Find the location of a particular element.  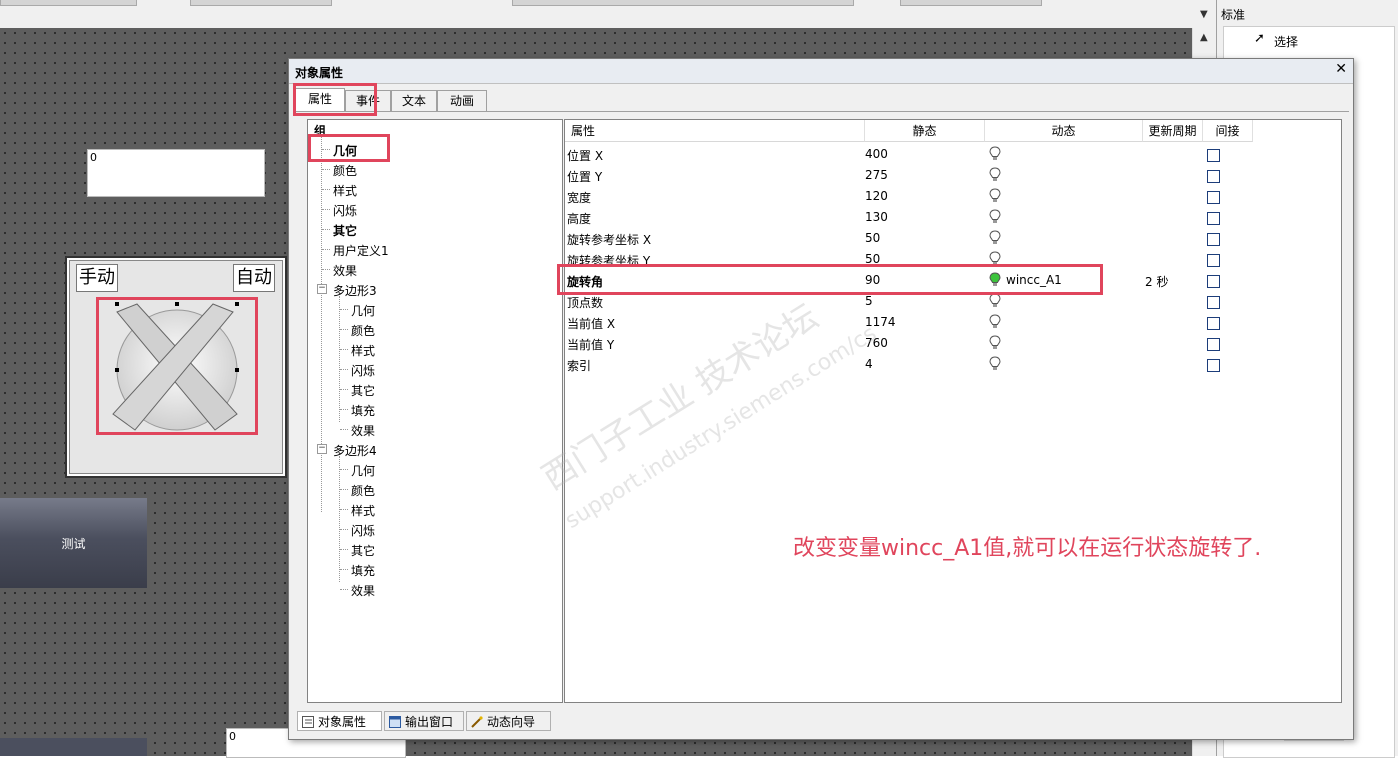

property-name: 顶点数 is located at coordinates (585, 302).